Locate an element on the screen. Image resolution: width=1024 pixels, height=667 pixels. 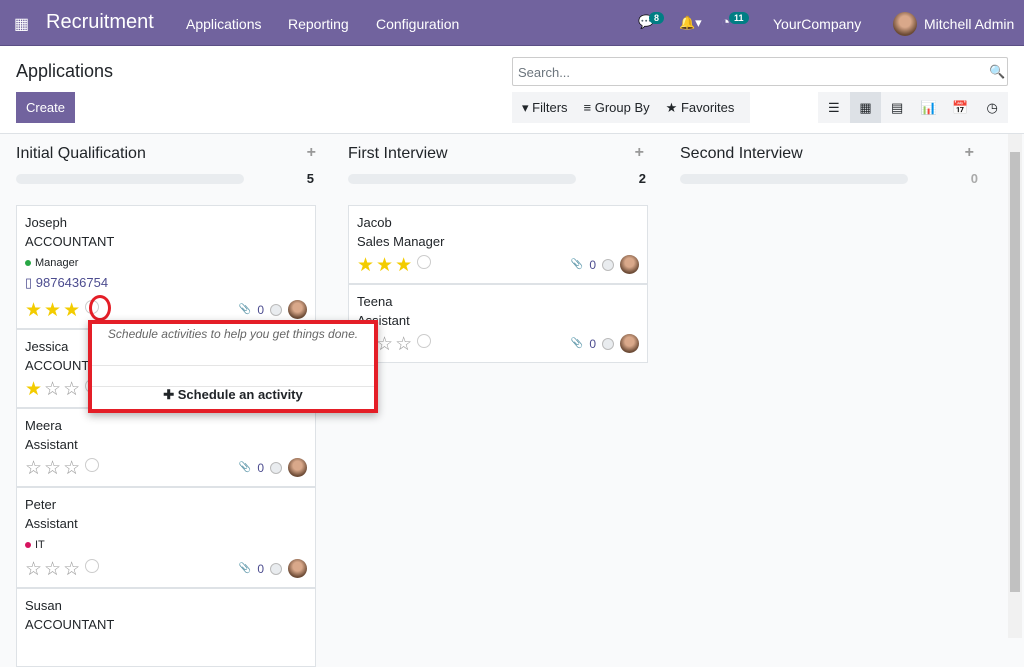
apps-menu-icon: ▦ is located at coordinates (21, 24).